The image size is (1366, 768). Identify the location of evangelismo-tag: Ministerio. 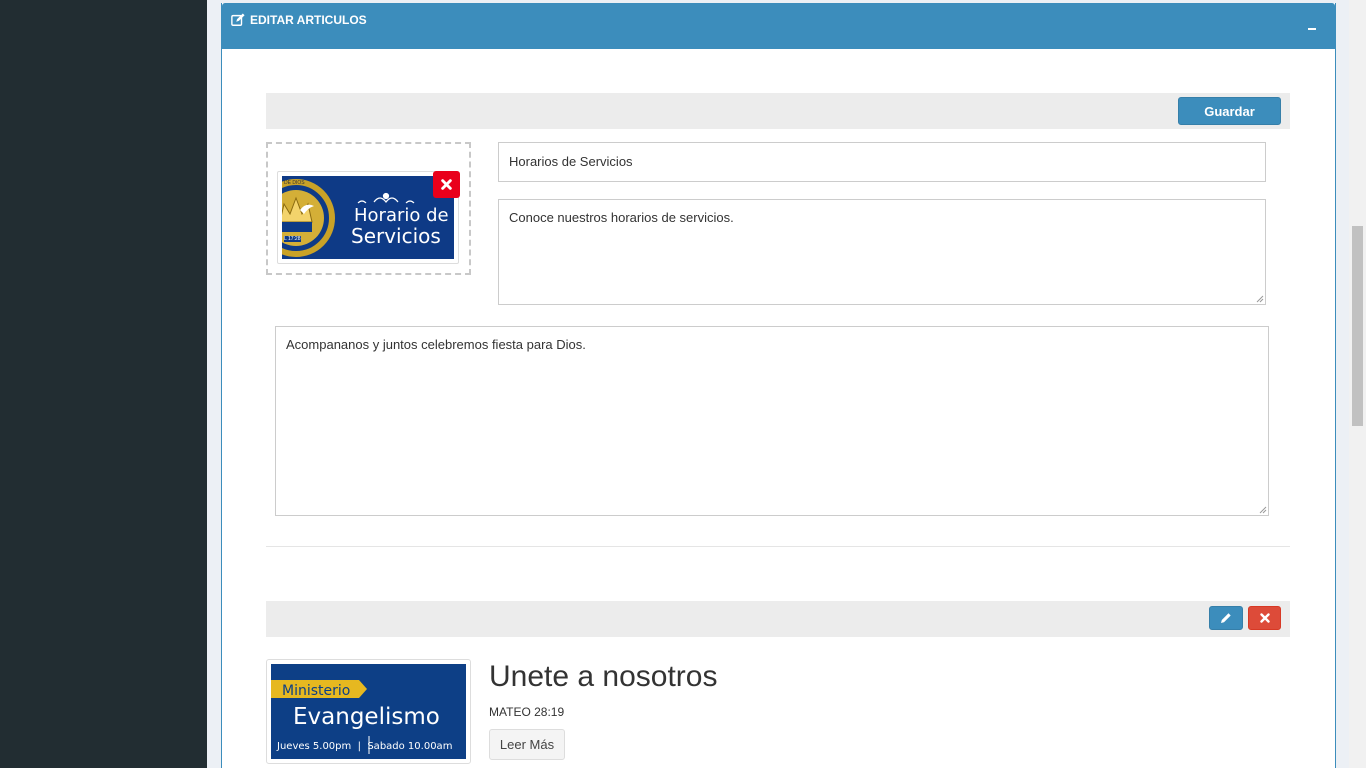
(316, 691).